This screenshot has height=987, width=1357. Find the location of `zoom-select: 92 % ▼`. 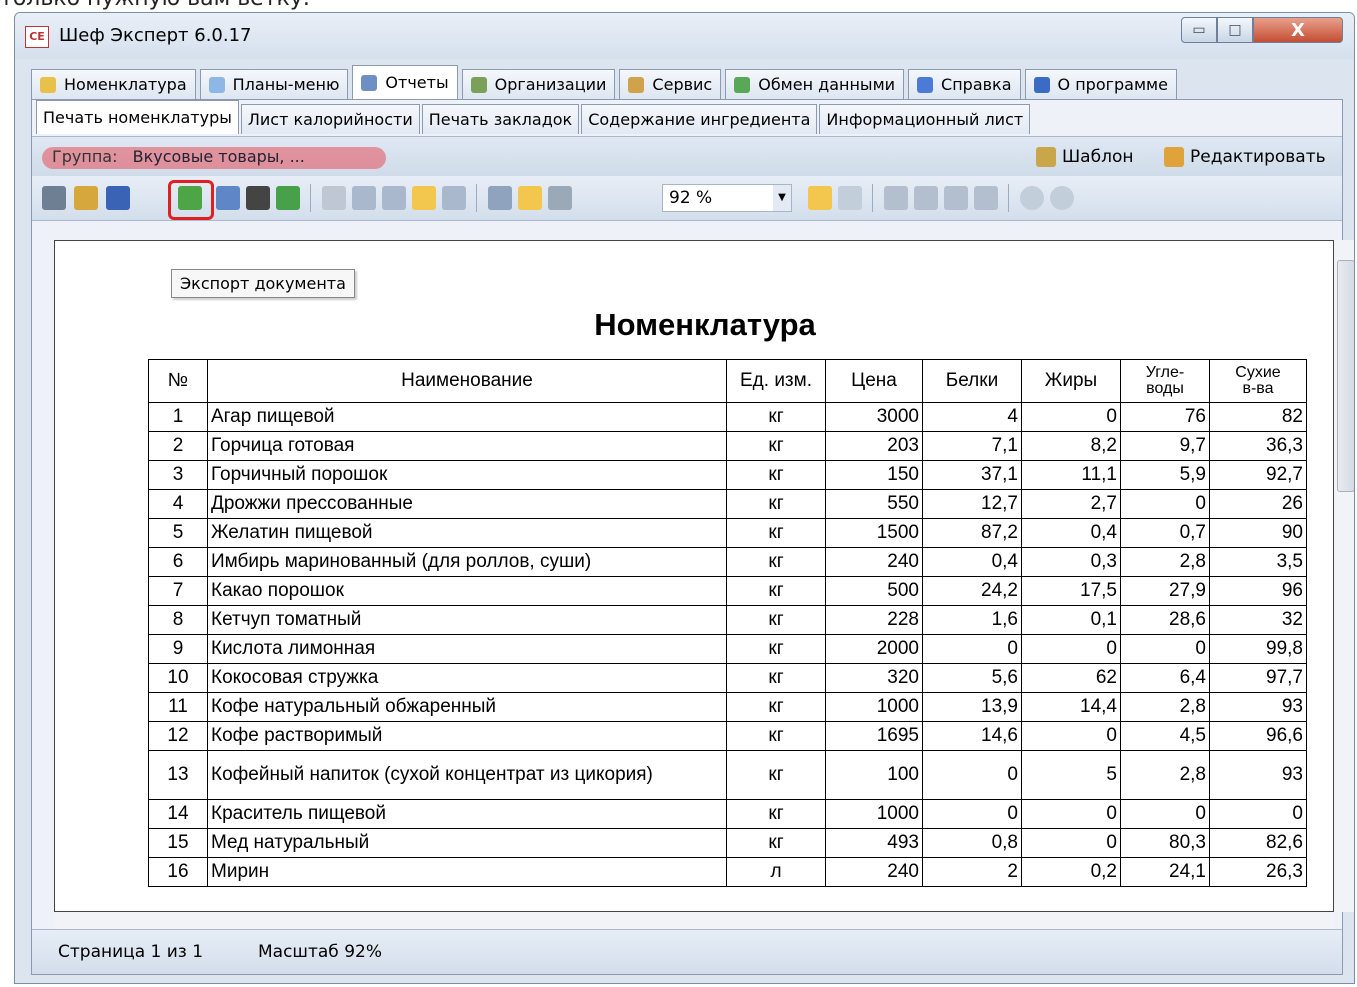

zoom-select: 92 % ▼ is located at coordinates (727, 198).